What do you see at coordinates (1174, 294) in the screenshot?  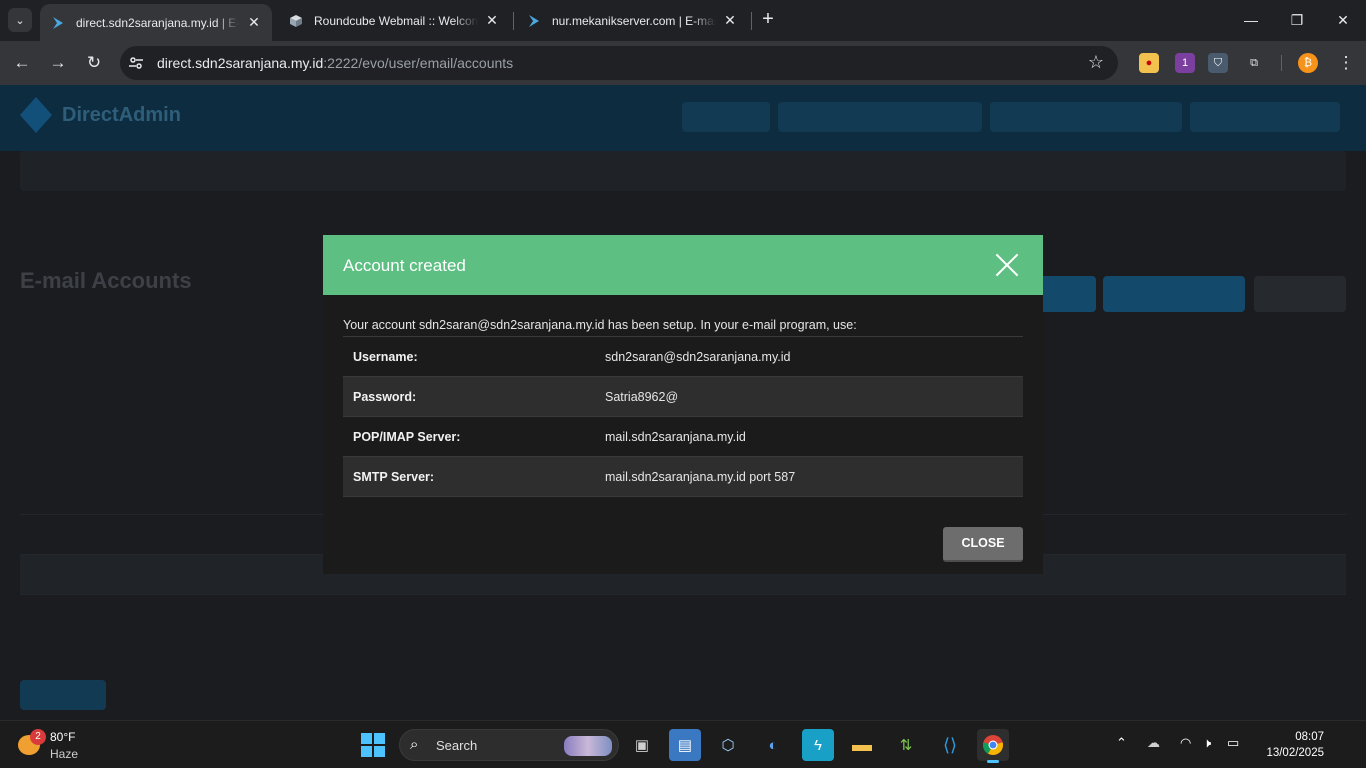 I see `da-create-button` at bounding box center [1174, 294].